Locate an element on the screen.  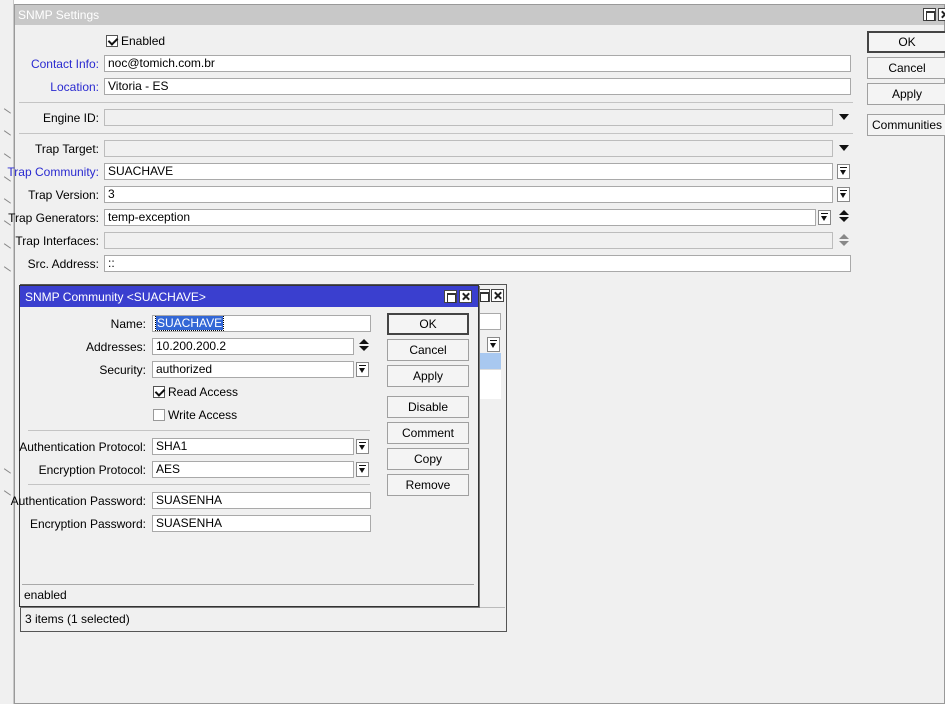
name-field: SUACHAVE is located at coordinates (261, 323).